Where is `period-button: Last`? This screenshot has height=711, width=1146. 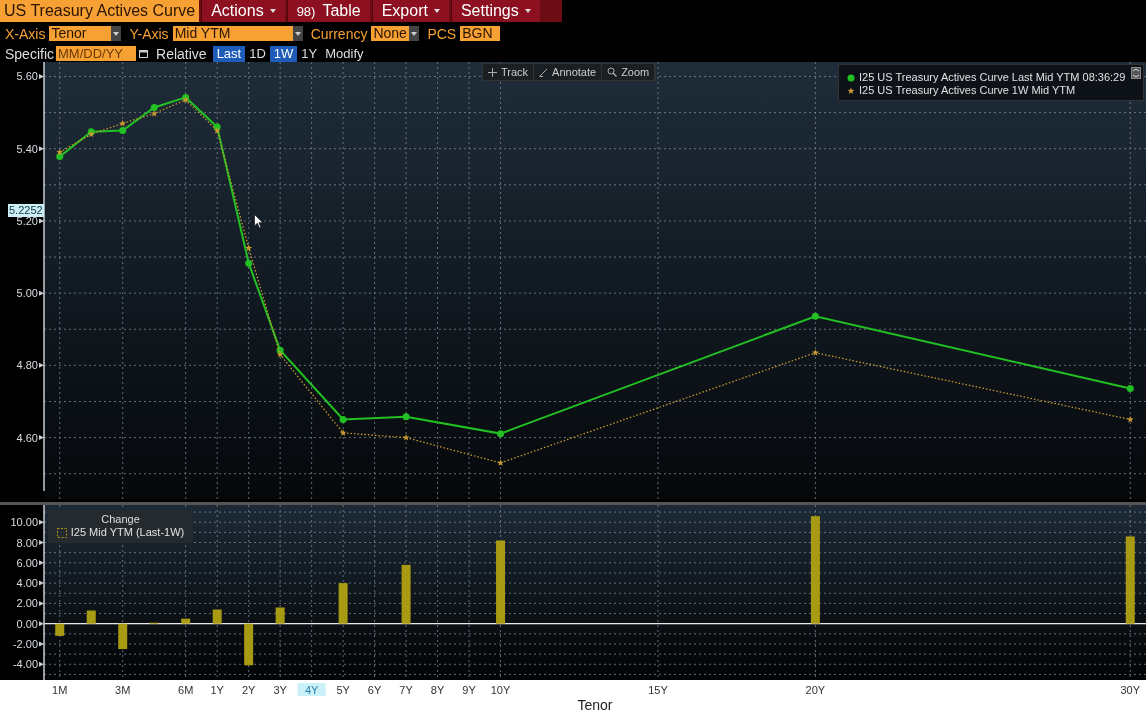
period-button: Last is located at coordinates (229, 53).